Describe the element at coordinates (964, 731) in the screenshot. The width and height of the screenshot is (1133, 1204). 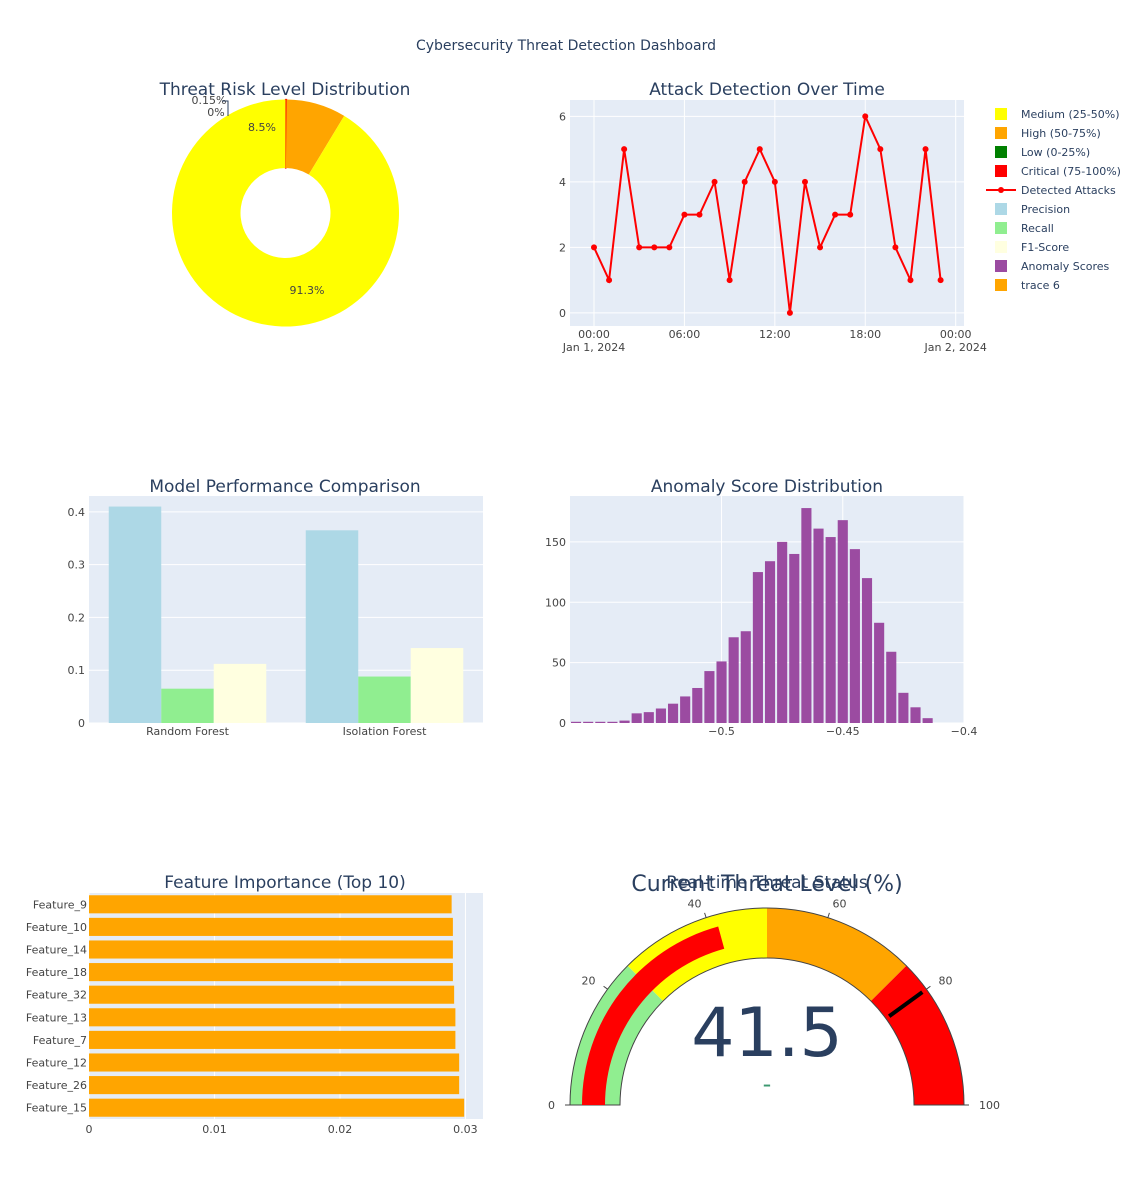
I see `hist-xtick-label: −0.4` at that location.